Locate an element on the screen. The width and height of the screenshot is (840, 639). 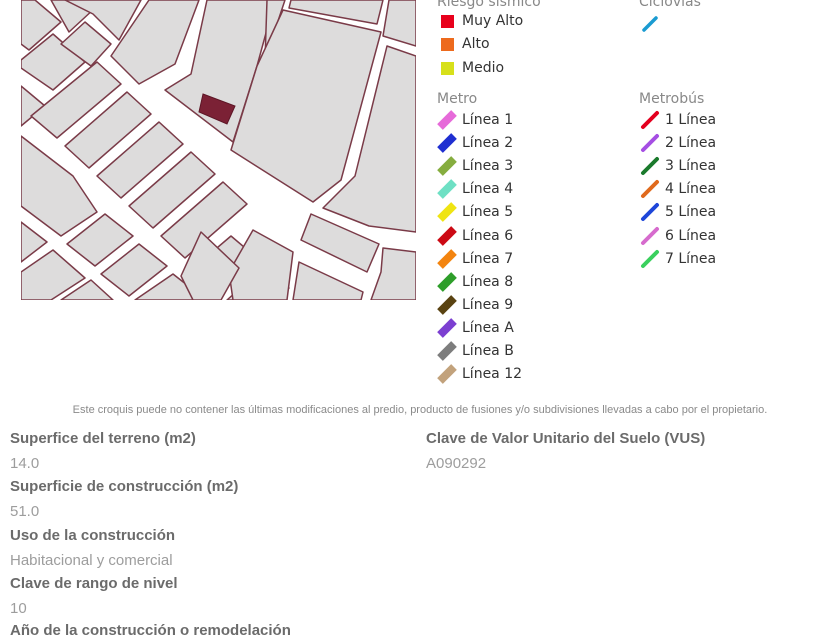
bike-lane-line-icon is located at coordinates (650, 24).